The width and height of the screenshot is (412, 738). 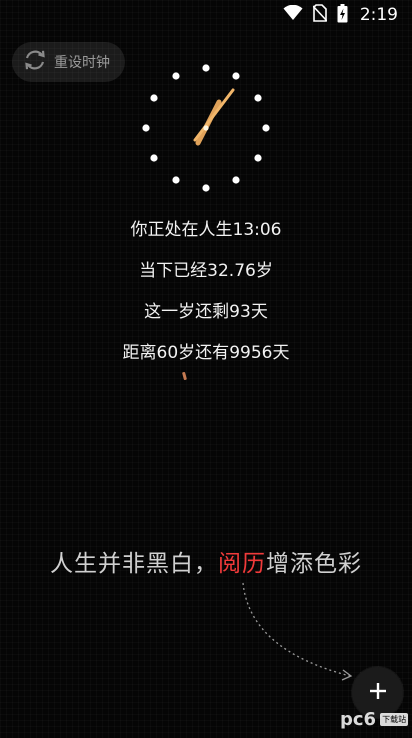 What do you see at coordinates (240, 312) in the screenshot?
I see `year-remaining-value: 93` at bounding box center [240, 312].